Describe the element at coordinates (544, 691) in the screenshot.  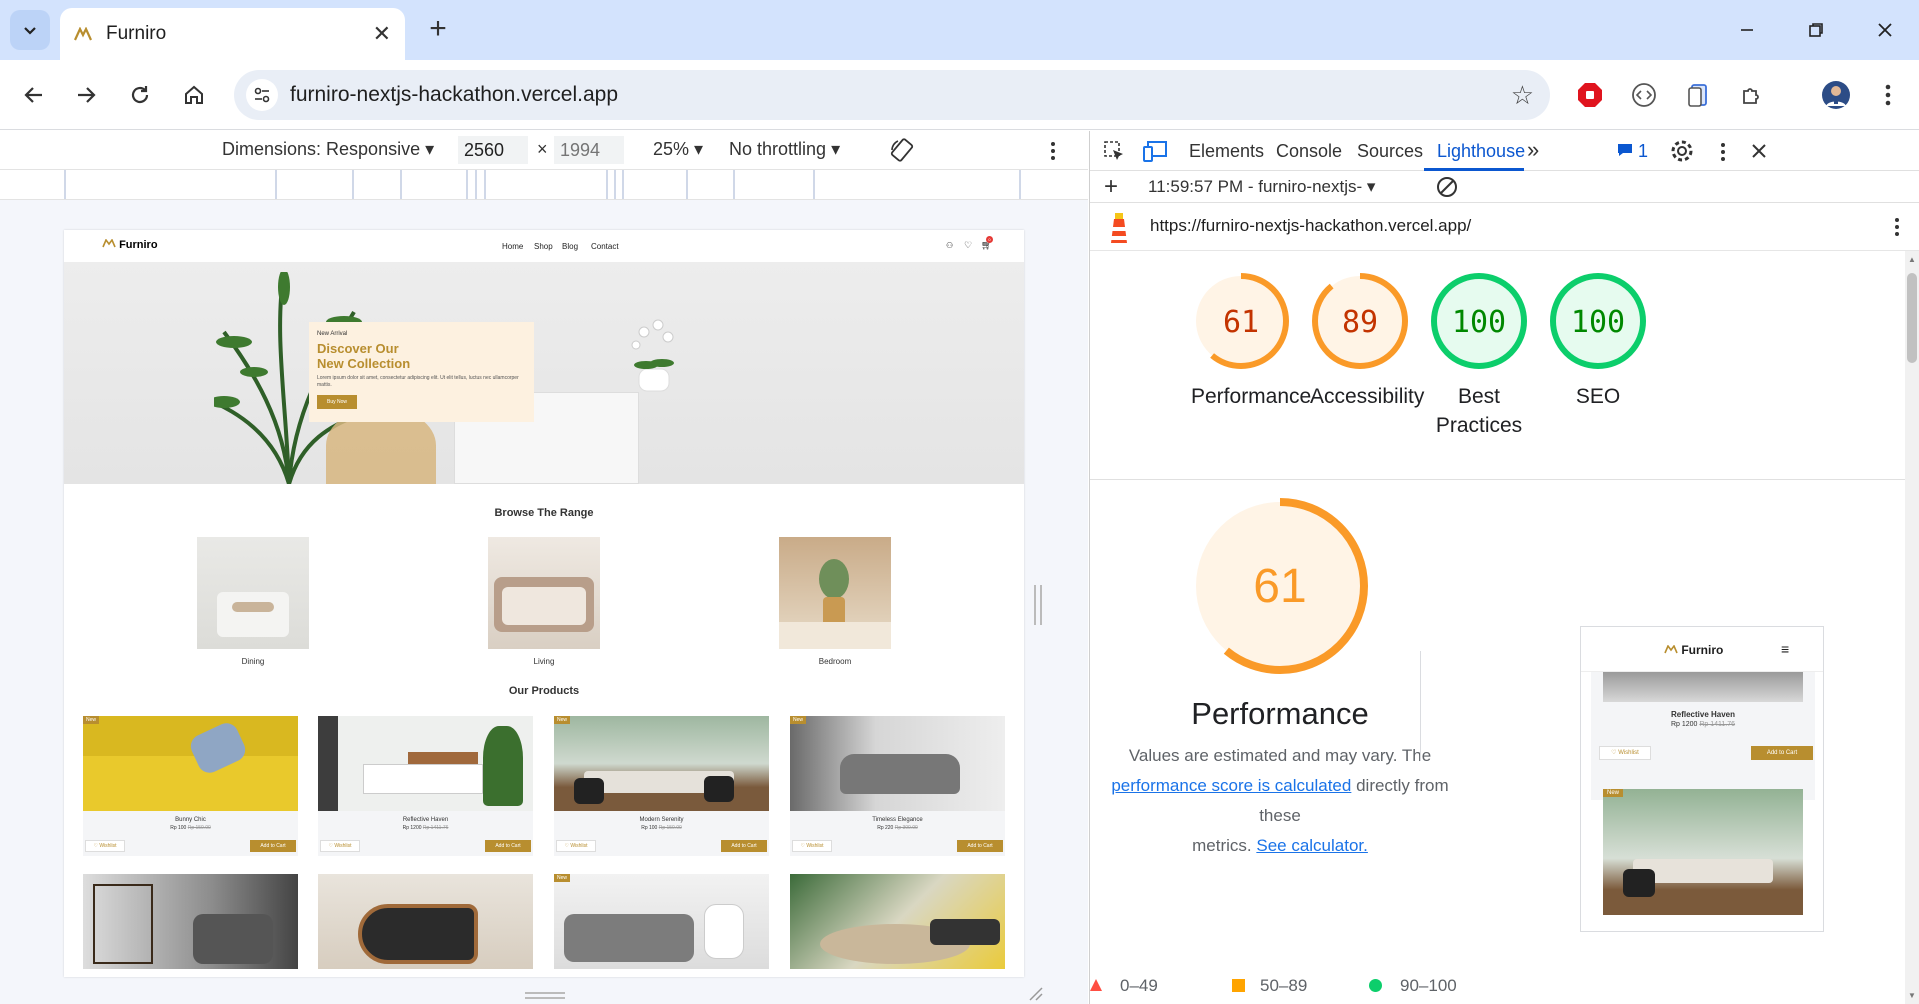
I see `our-products-title: Our Products` at that location.